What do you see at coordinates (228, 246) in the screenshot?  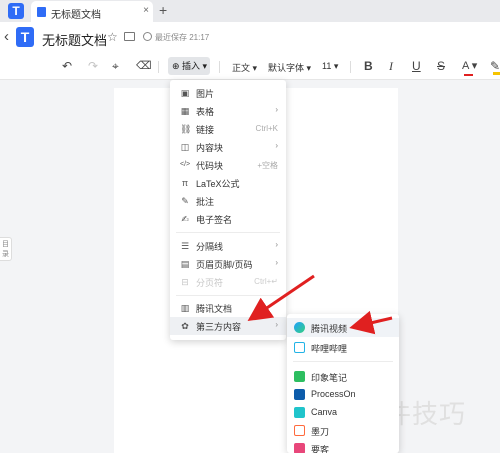 I see `menu-item-divider-line: ☰ 分隔线 ›` at bounding box center [228, 246].